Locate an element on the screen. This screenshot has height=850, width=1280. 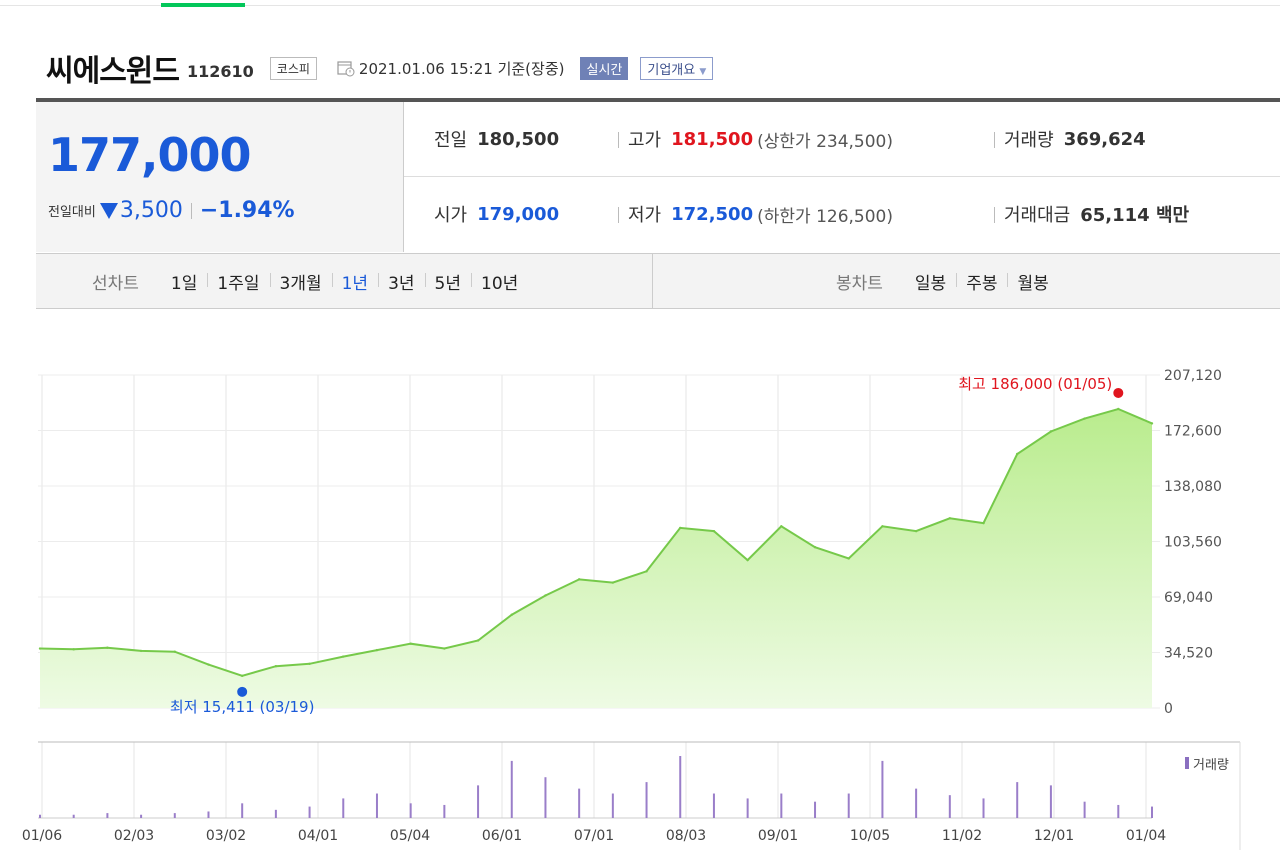
x-tick-label: 11/02 is located at coordinates (962, 836).